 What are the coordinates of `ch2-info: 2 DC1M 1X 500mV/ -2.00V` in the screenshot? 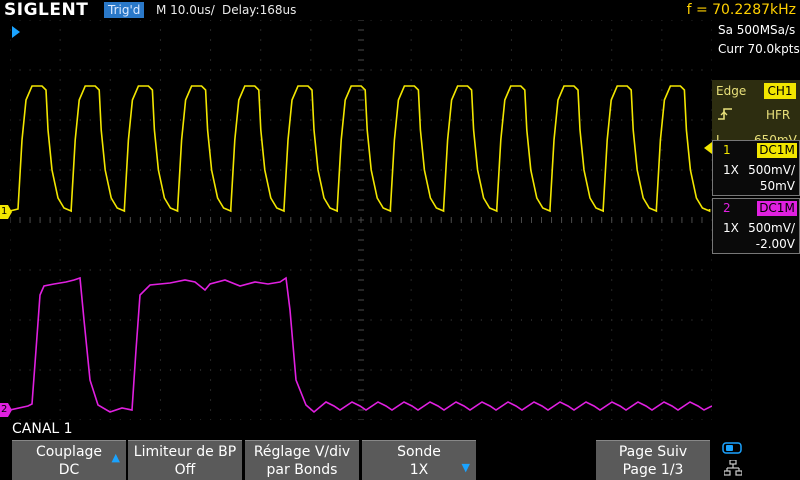 It's located at (756, 226).